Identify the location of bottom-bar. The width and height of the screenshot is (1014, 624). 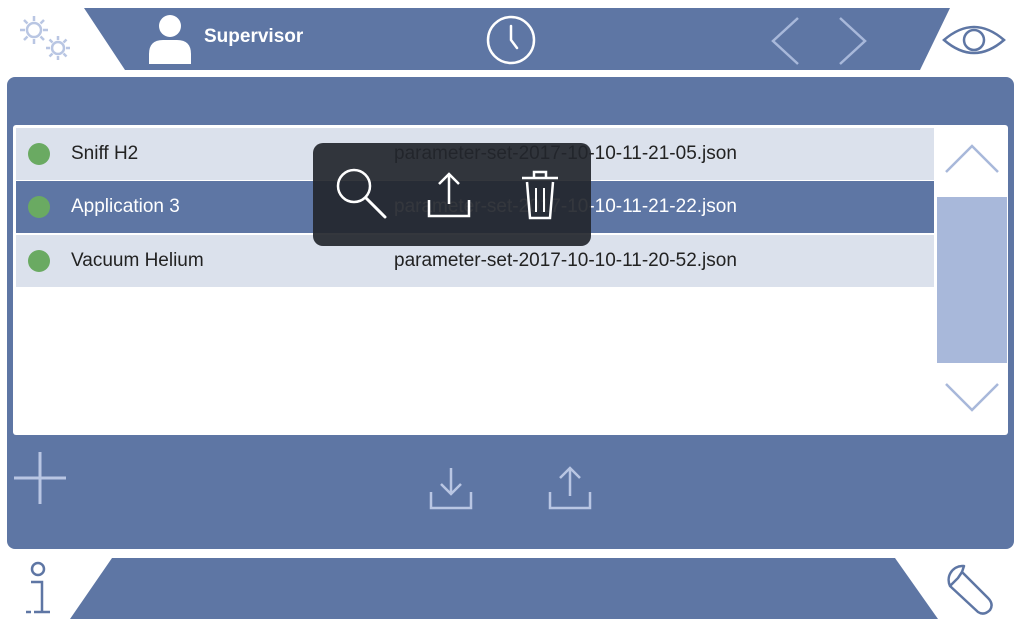
(507, 584).